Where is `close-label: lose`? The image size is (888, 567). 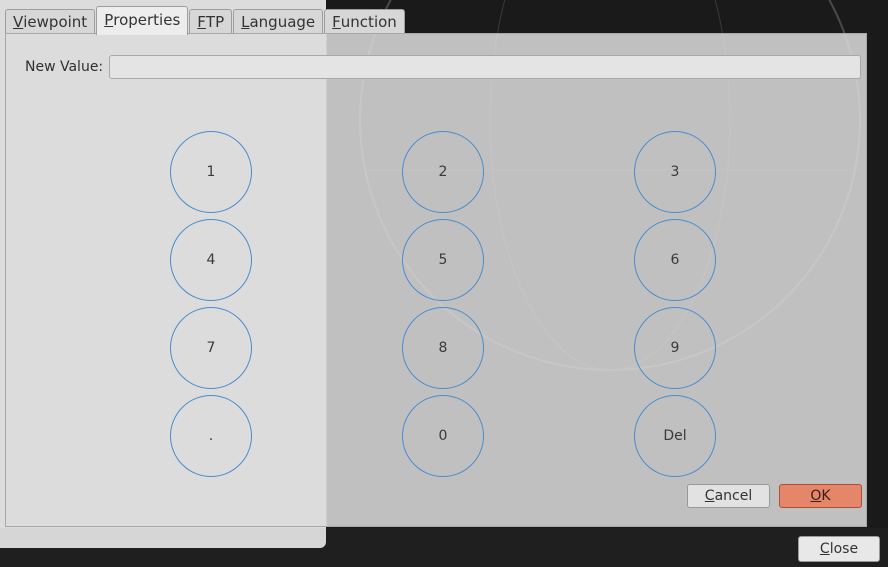 close-label: lose is located at coordinates (844, 549).